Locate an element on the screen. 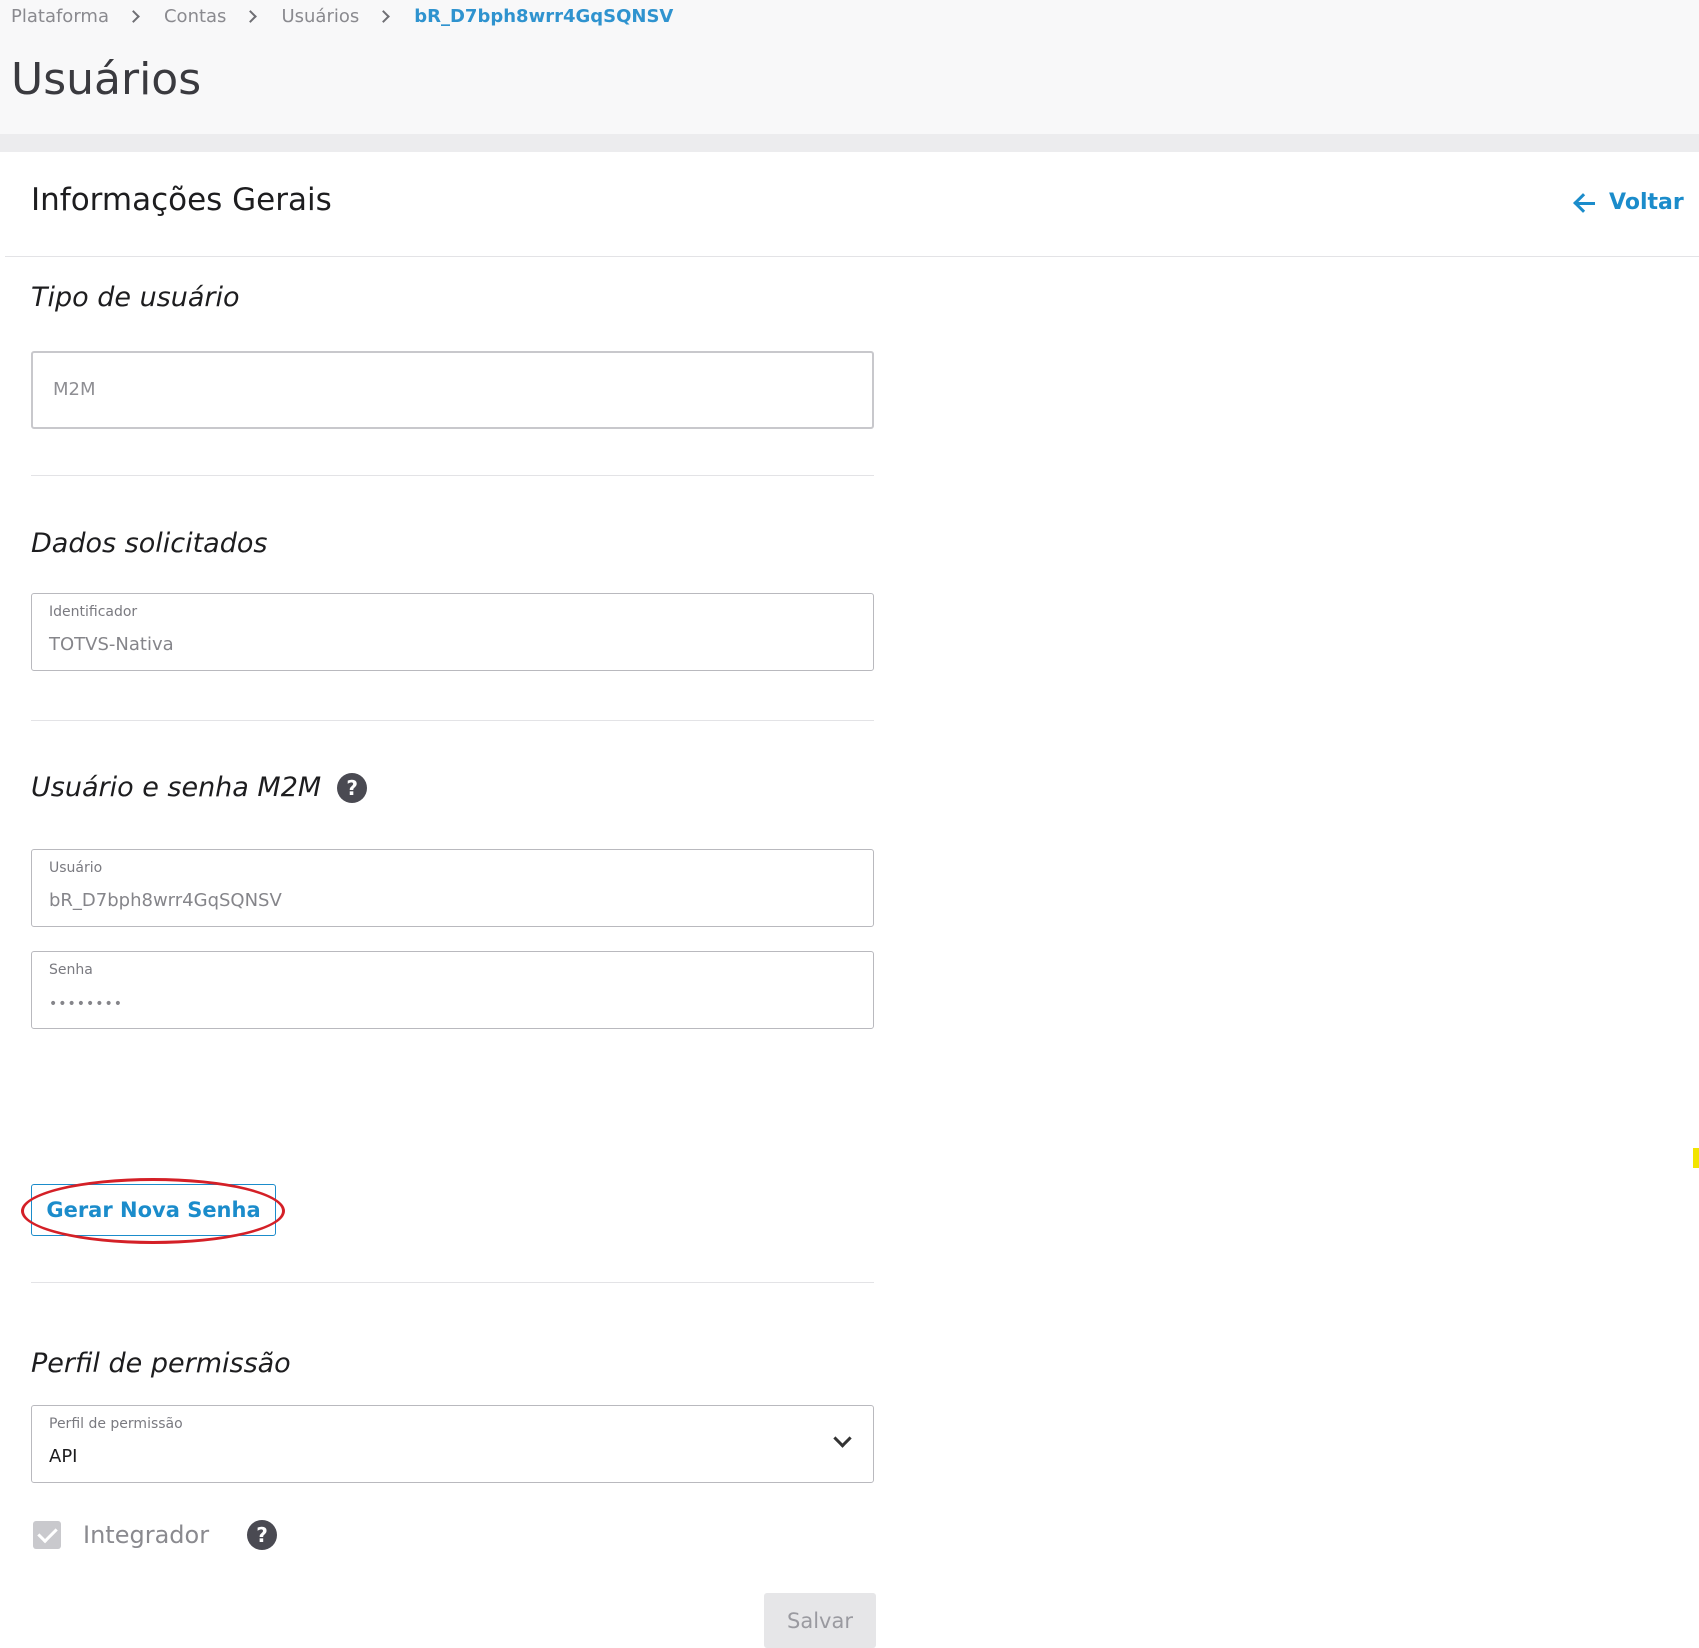 The height and width of the screenshot is (1648, 1699). card-title: Informações Gerais is located at coordinates (181, 200).